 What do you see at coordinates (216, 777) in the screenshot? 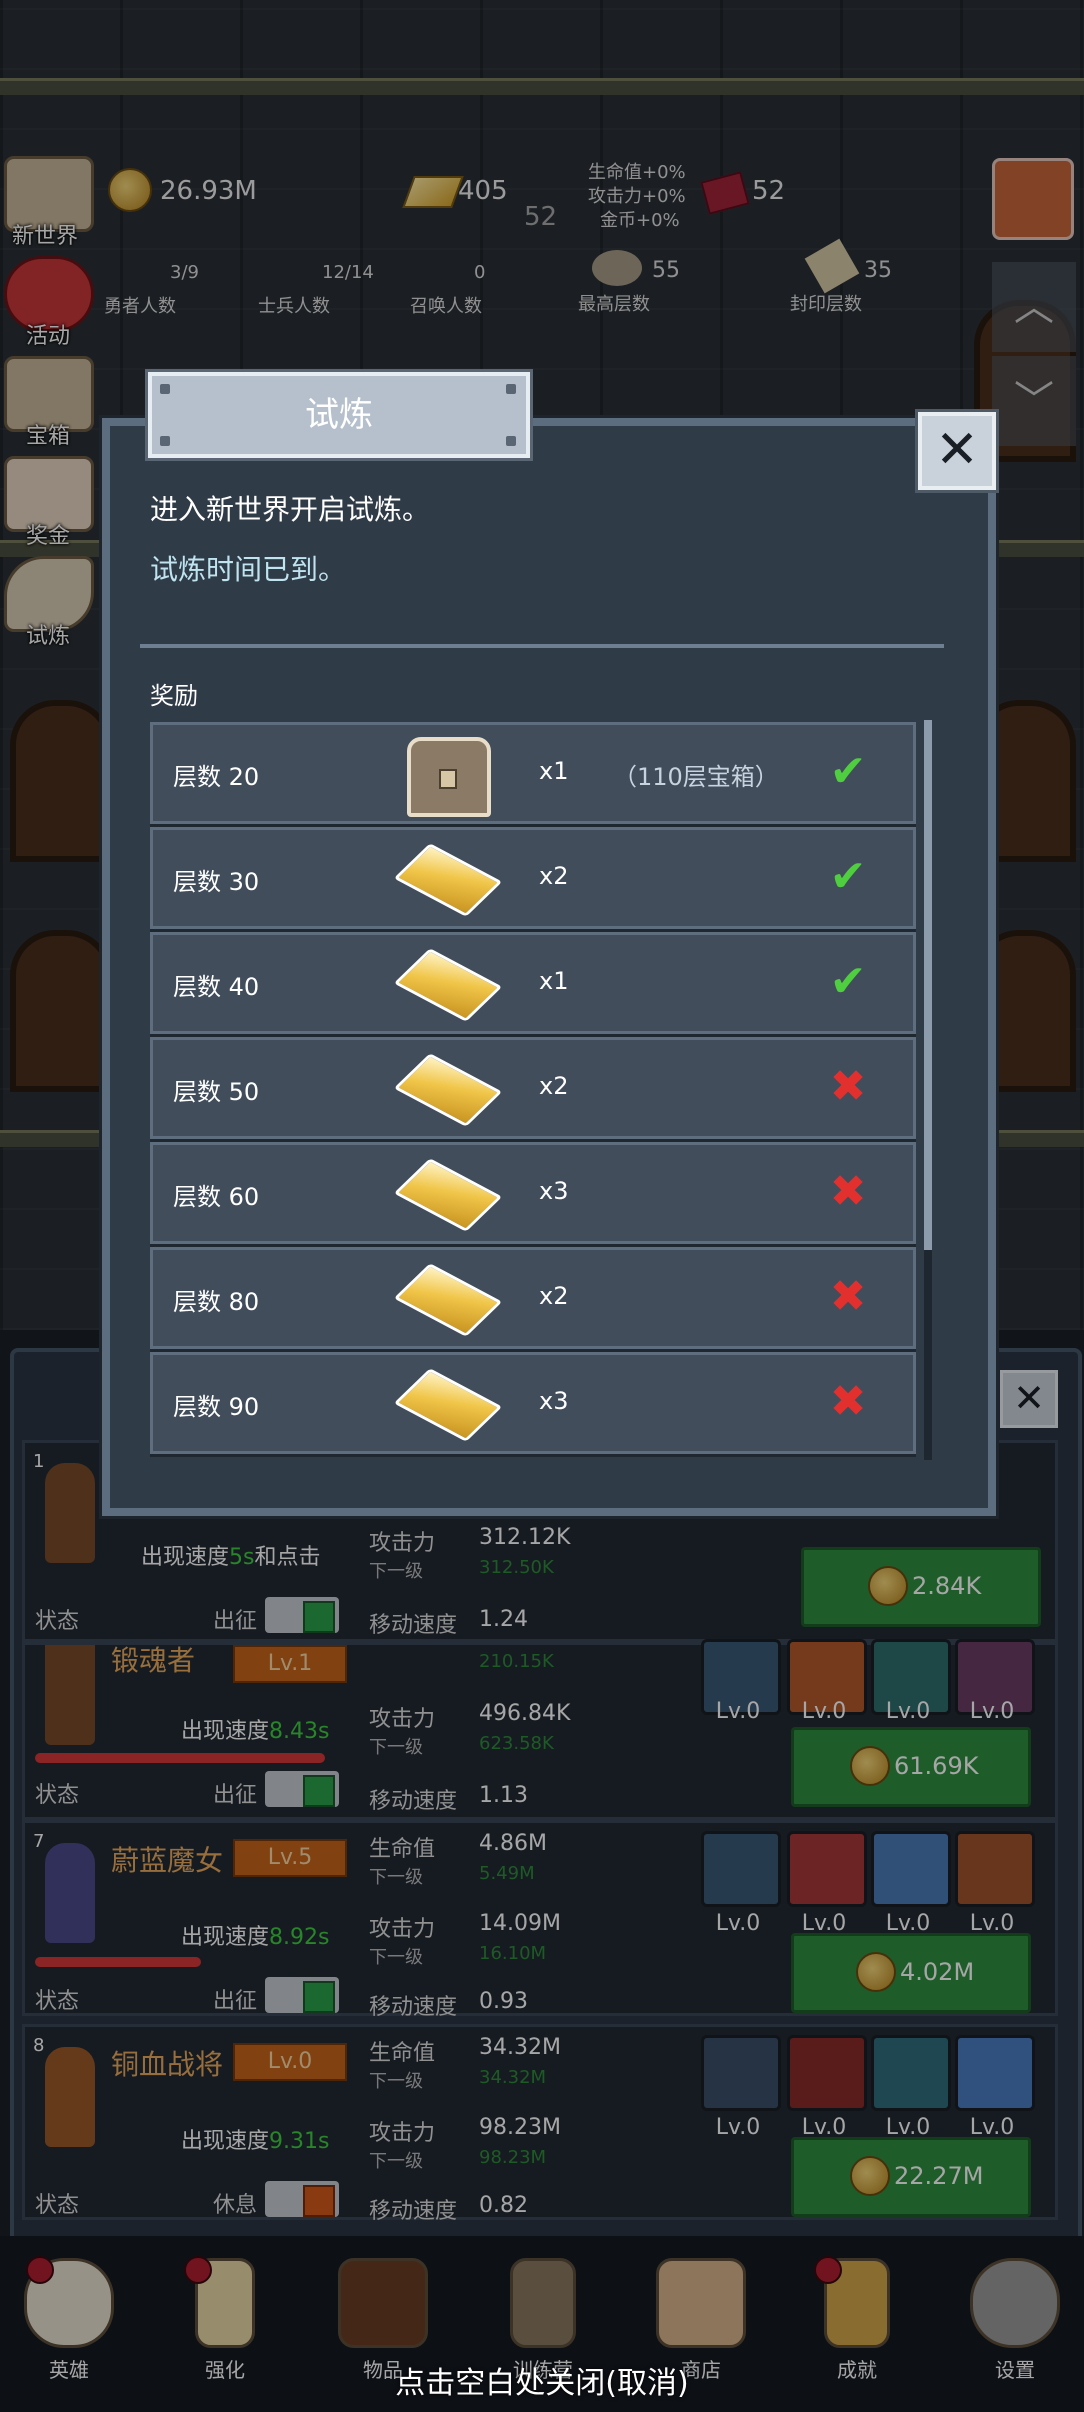
I see `reward-floor: 层数 20` at bounding box center [216, 777].